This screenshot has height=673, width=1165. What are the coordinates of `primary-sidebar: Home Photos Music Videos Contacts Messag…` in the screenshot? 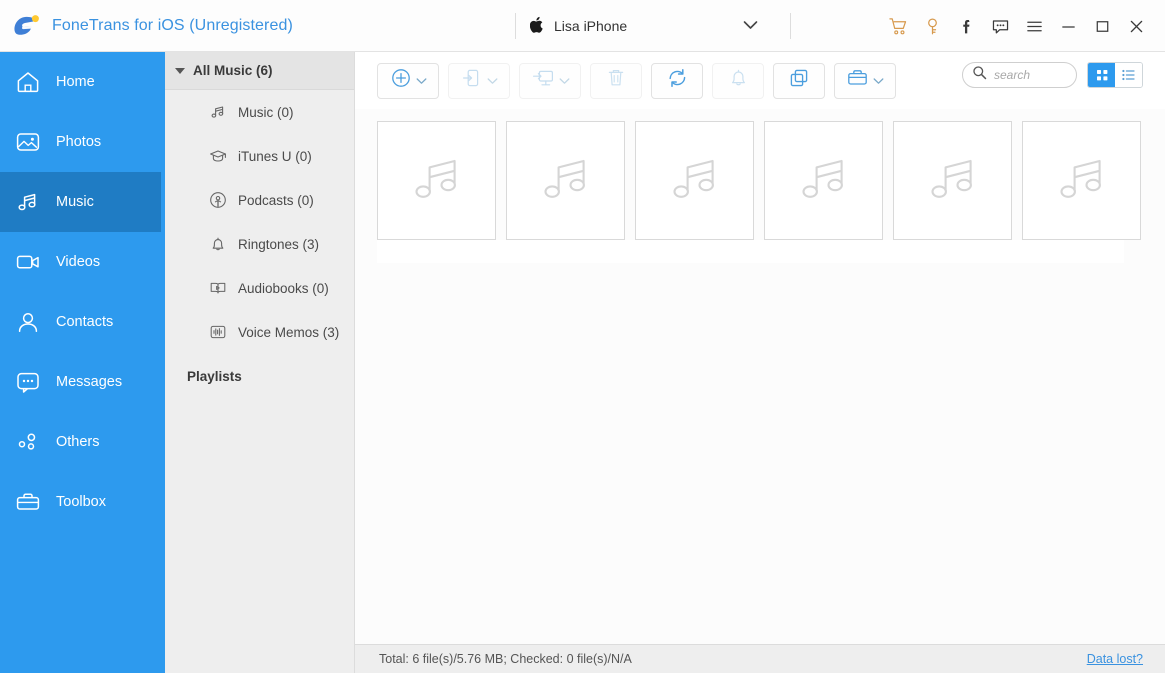 It's located at (80, 362).